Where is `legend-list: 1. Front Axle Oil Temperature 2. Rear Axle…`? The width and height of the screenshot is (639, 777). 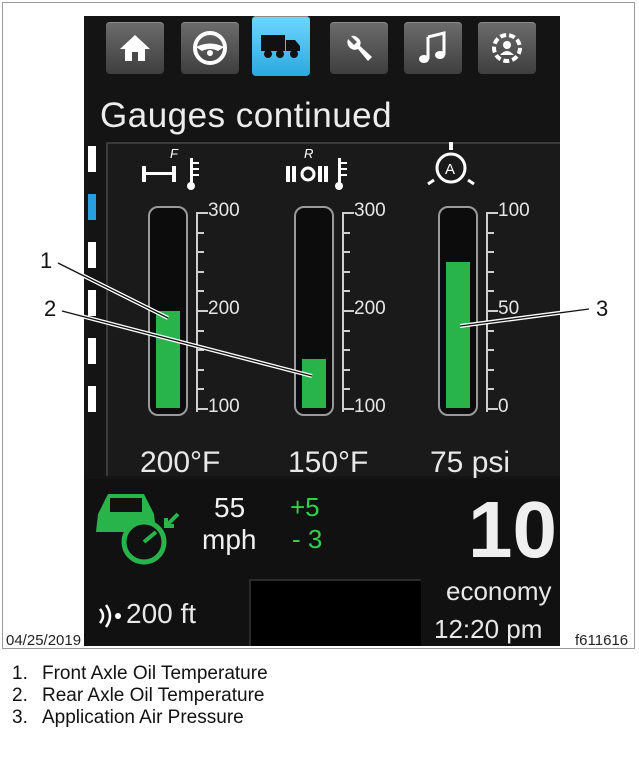
legend-list: 1. Front Axle Oil Temperature 2. Rear Axle… is located at coordinates (140, 696).